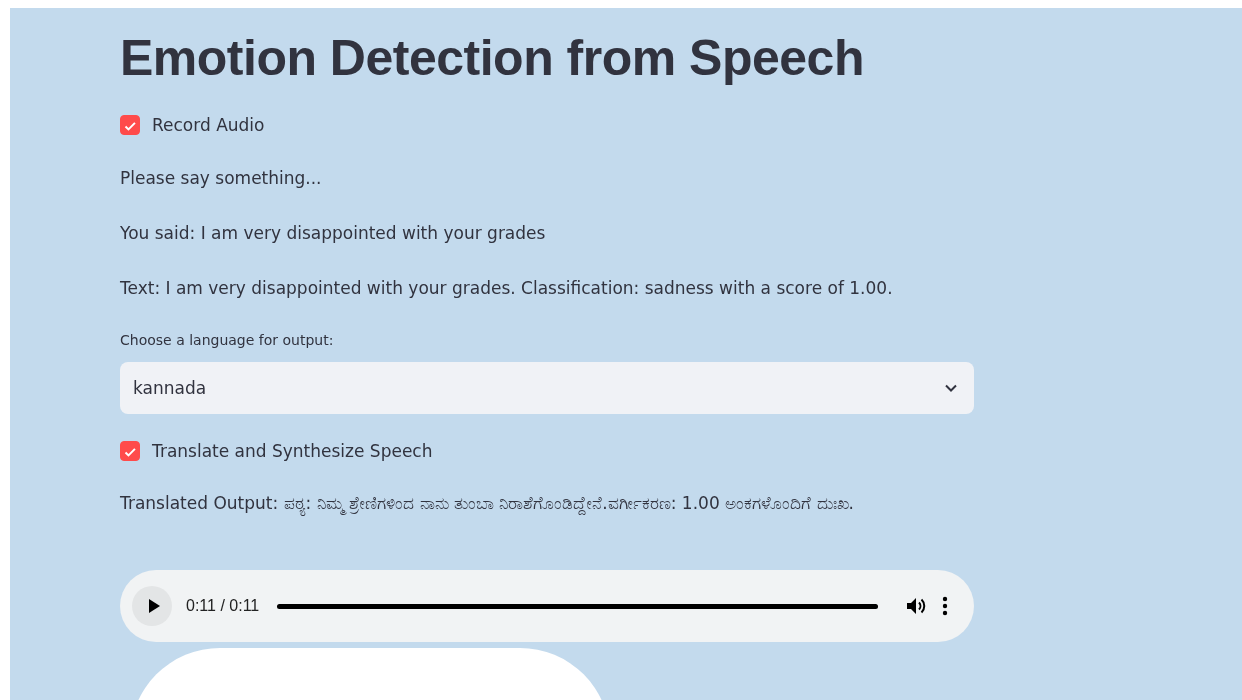 The width and height of the screenshot is (1242, 700). I want to click on more-options-icon, so click(945, 606).